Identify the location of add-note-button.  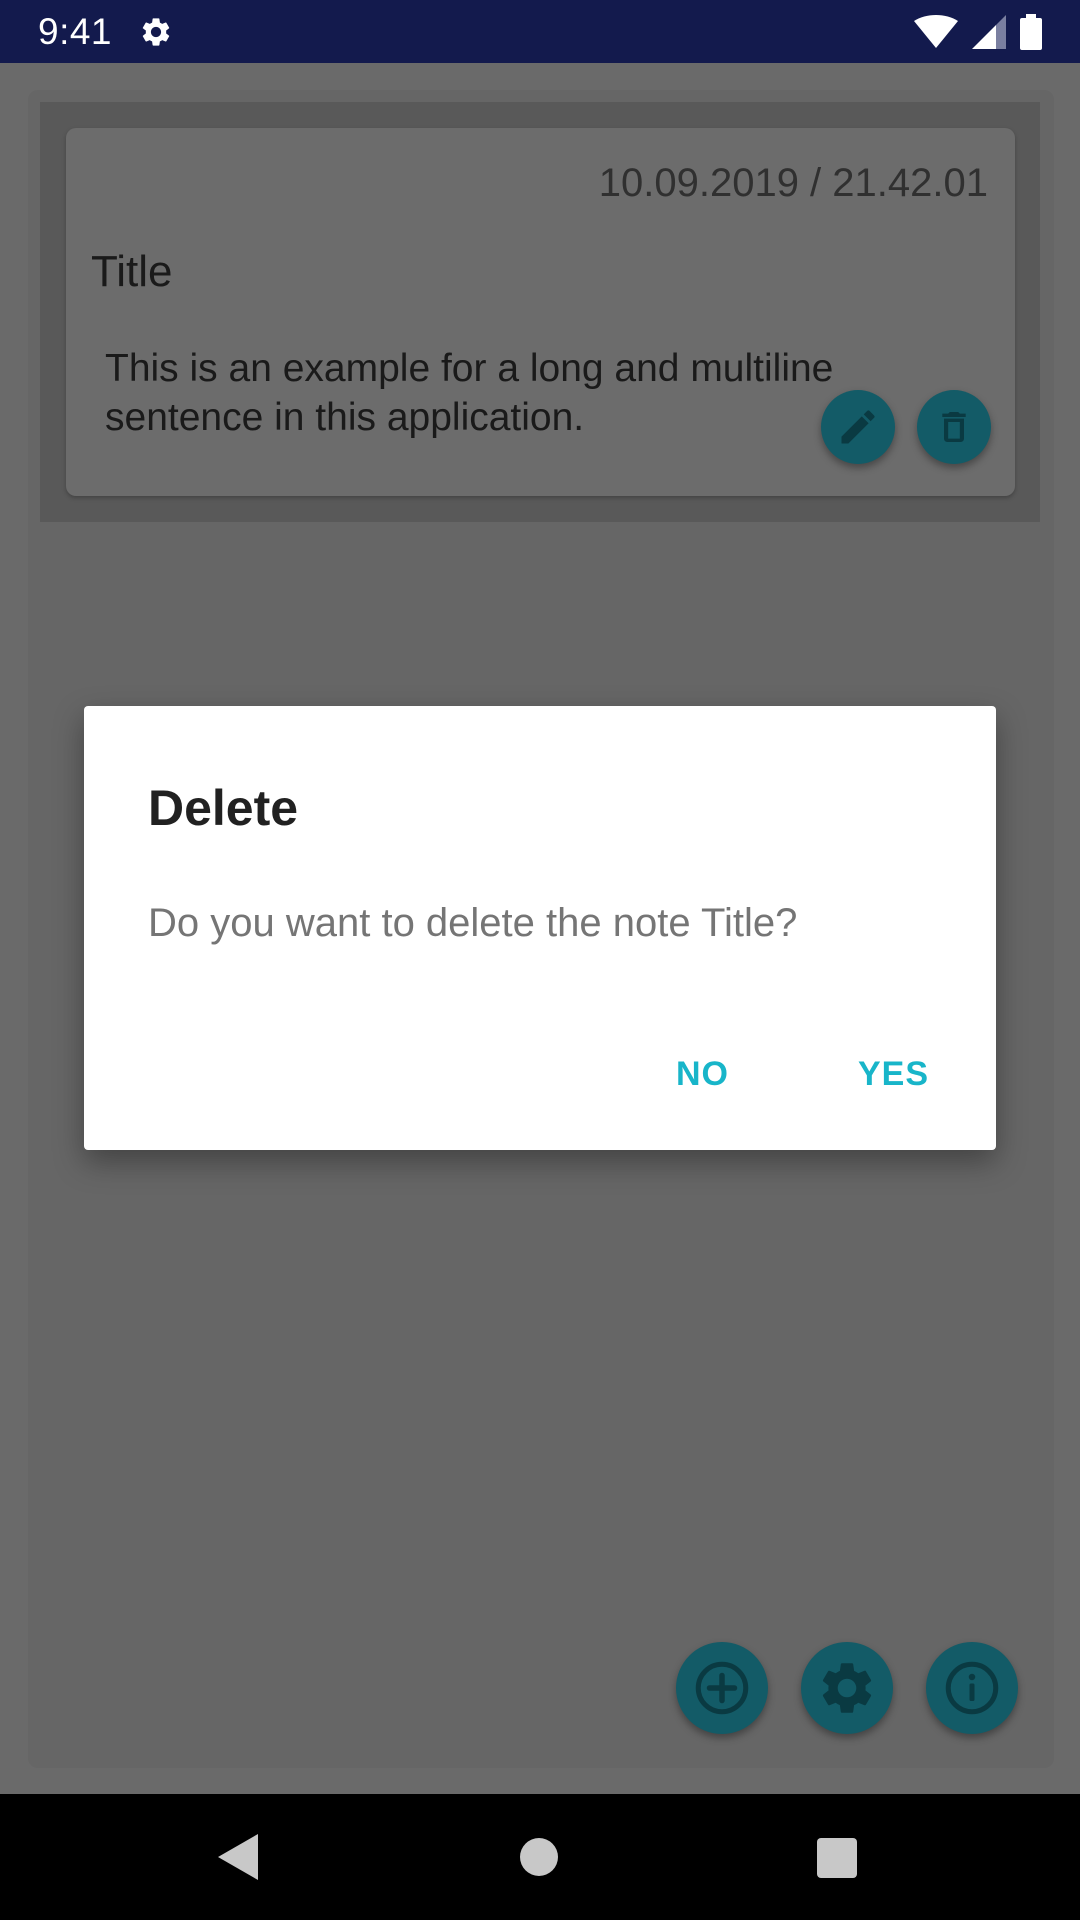
(722, 1688).